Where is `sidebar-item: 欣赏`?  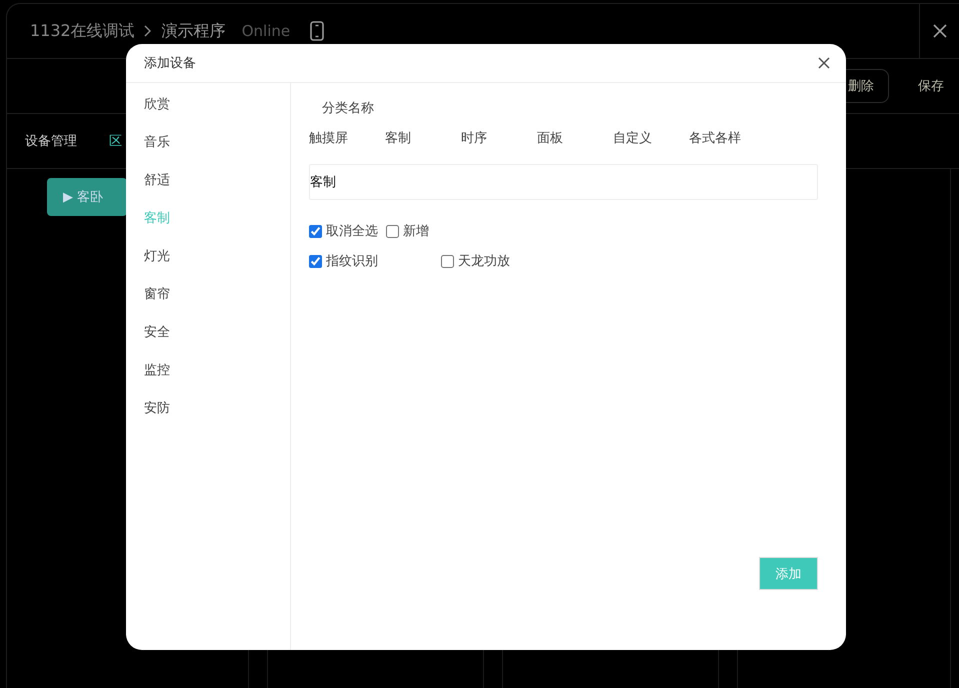
sidebar-item: 欣赏 is located at coordinates (157, 104).